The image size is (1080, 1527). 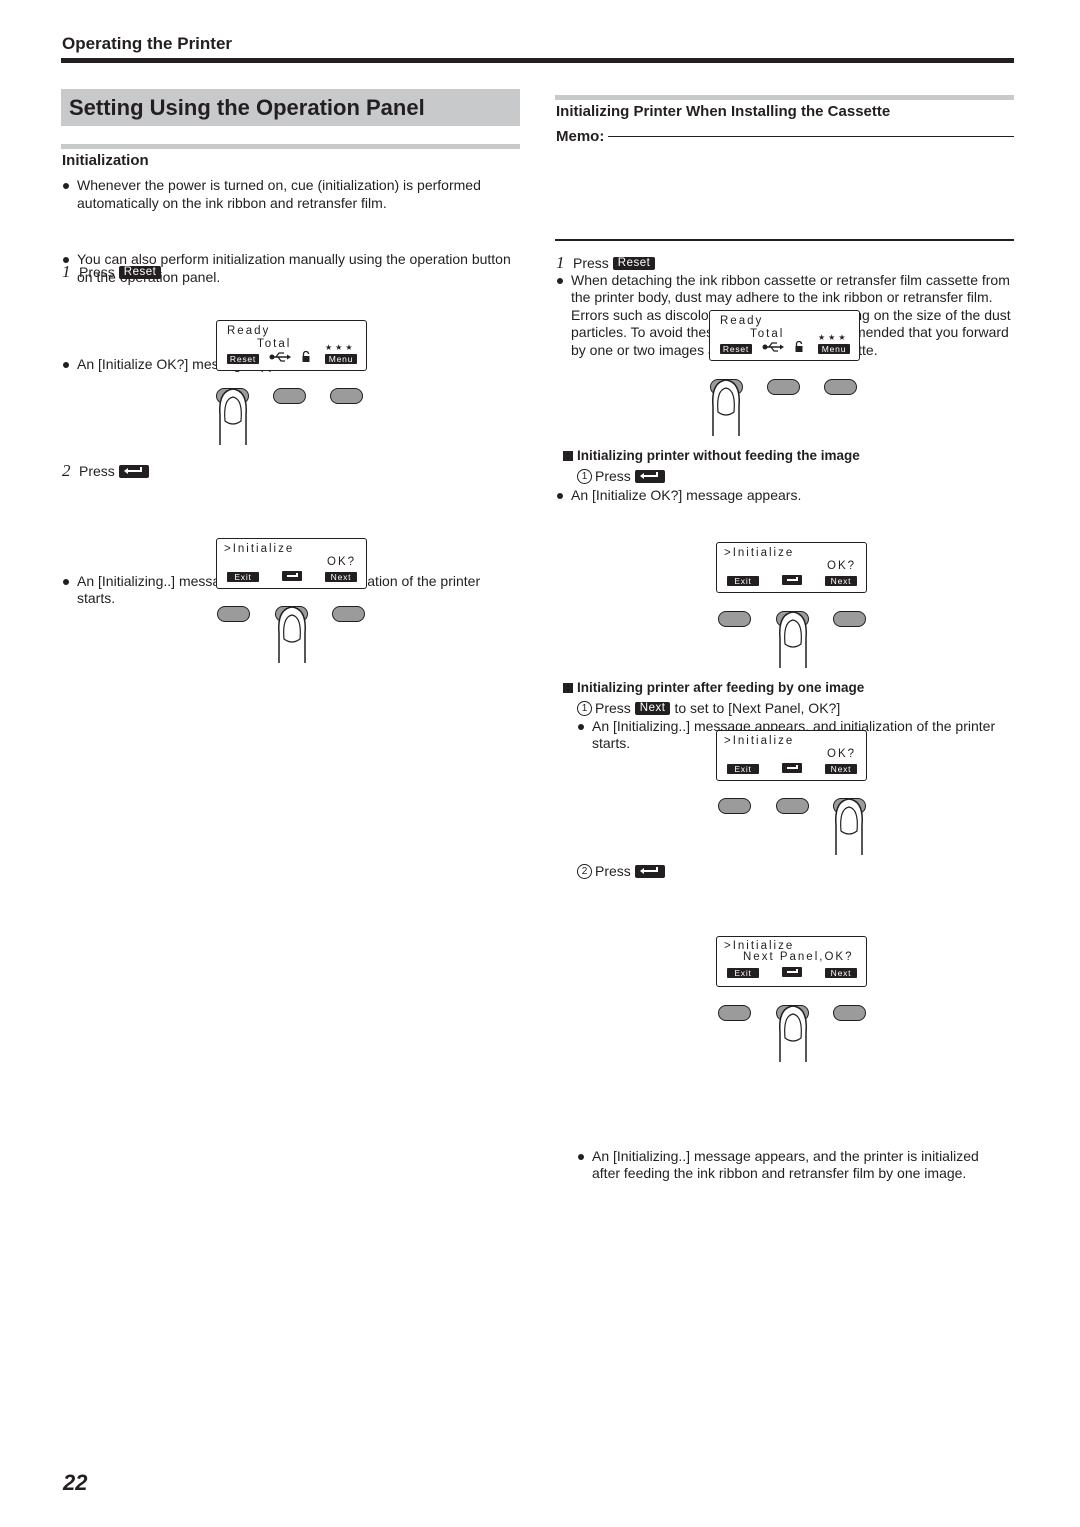 What do you see at coordinates (781, 496) in the screenshot?
I see `step-result: An [Initialize OK?] message appears.` at bounding box center [781, 496].